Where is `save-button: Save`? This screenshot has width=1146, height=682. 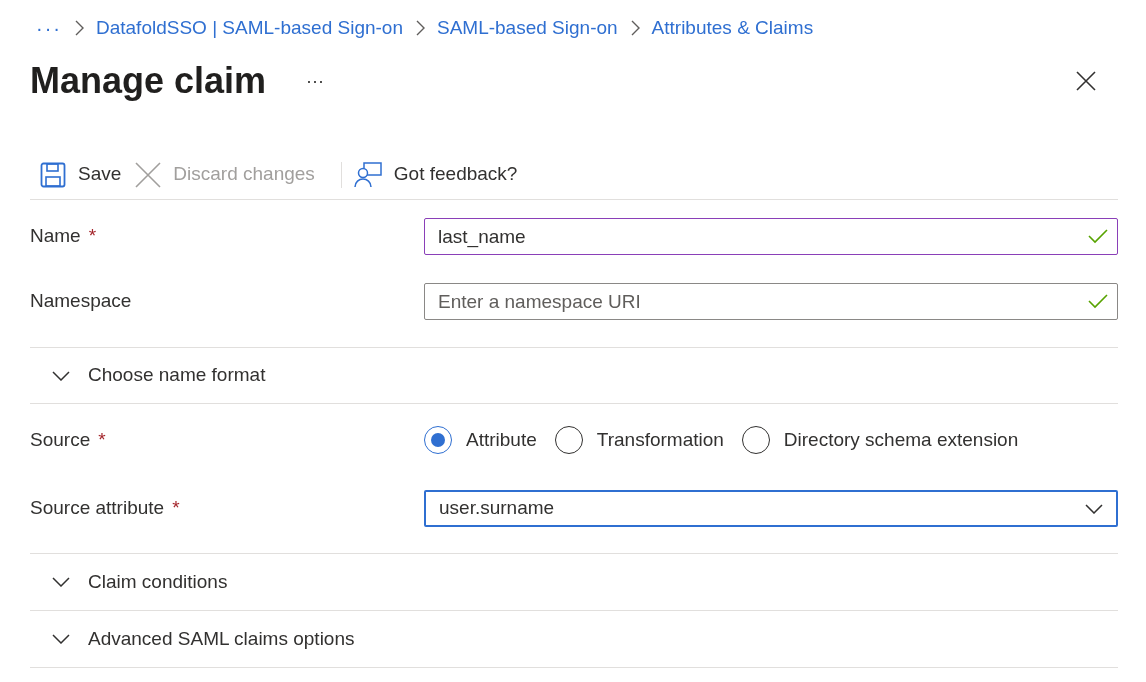 save-button: Save is located at coordinates (81, 174).